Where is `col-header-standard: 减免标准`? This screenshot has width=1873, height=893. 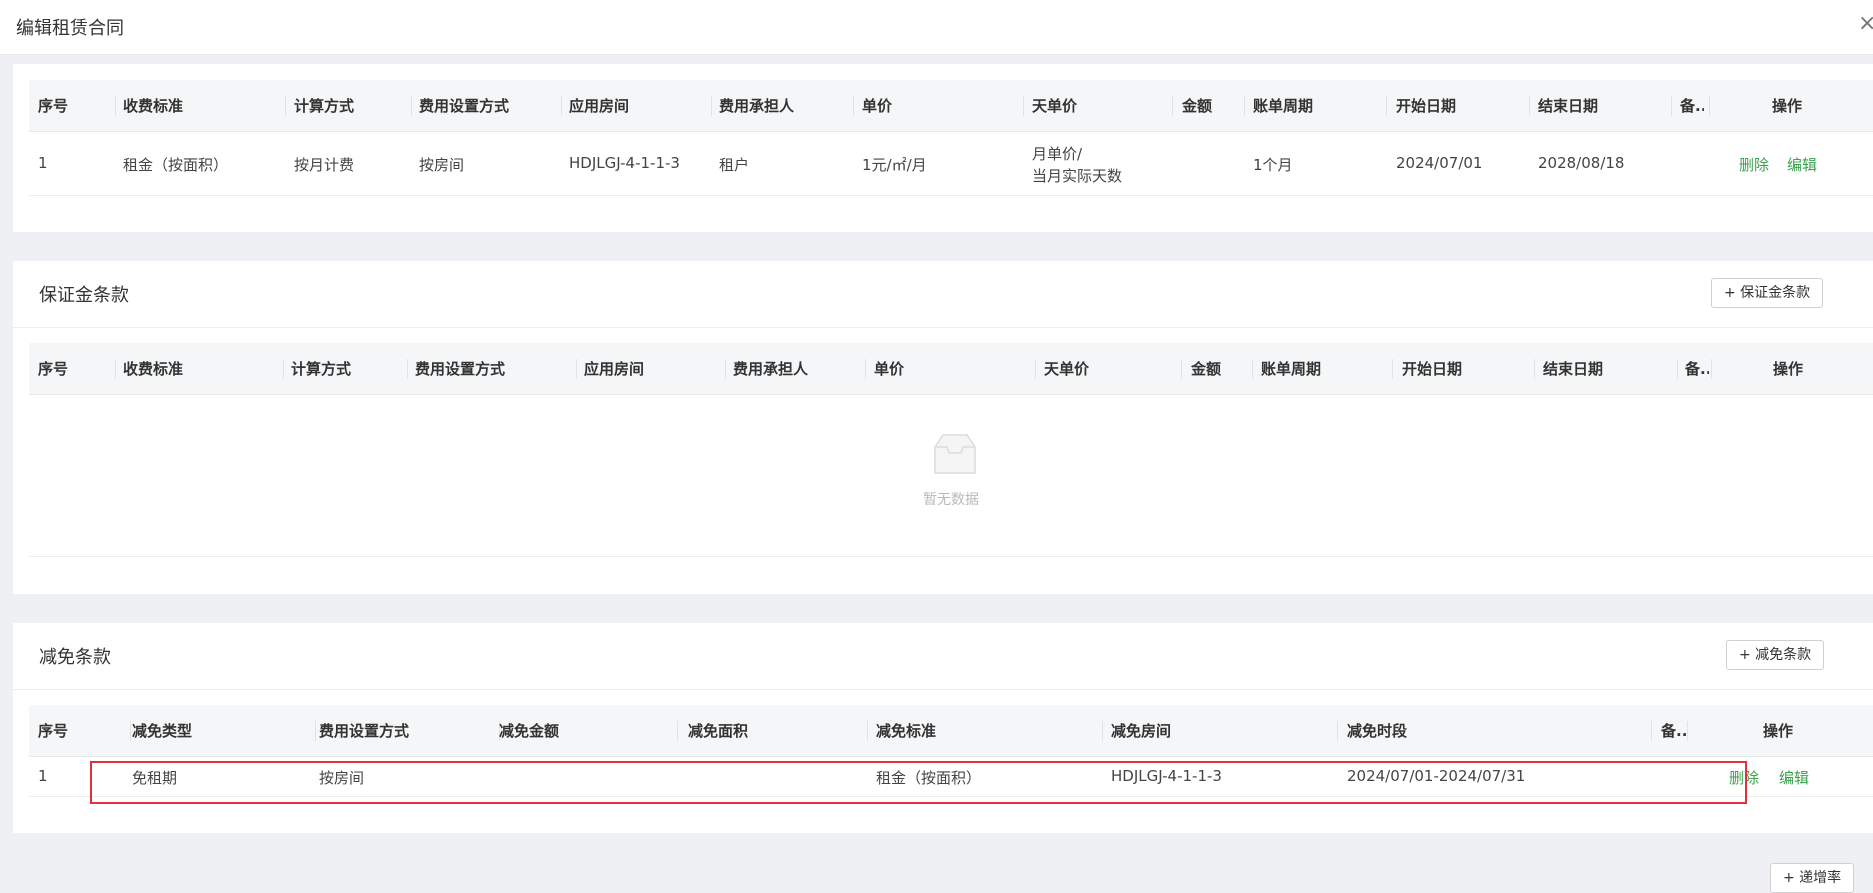
col-header-standard: 减免标准 is located at coordinates (906, 731).